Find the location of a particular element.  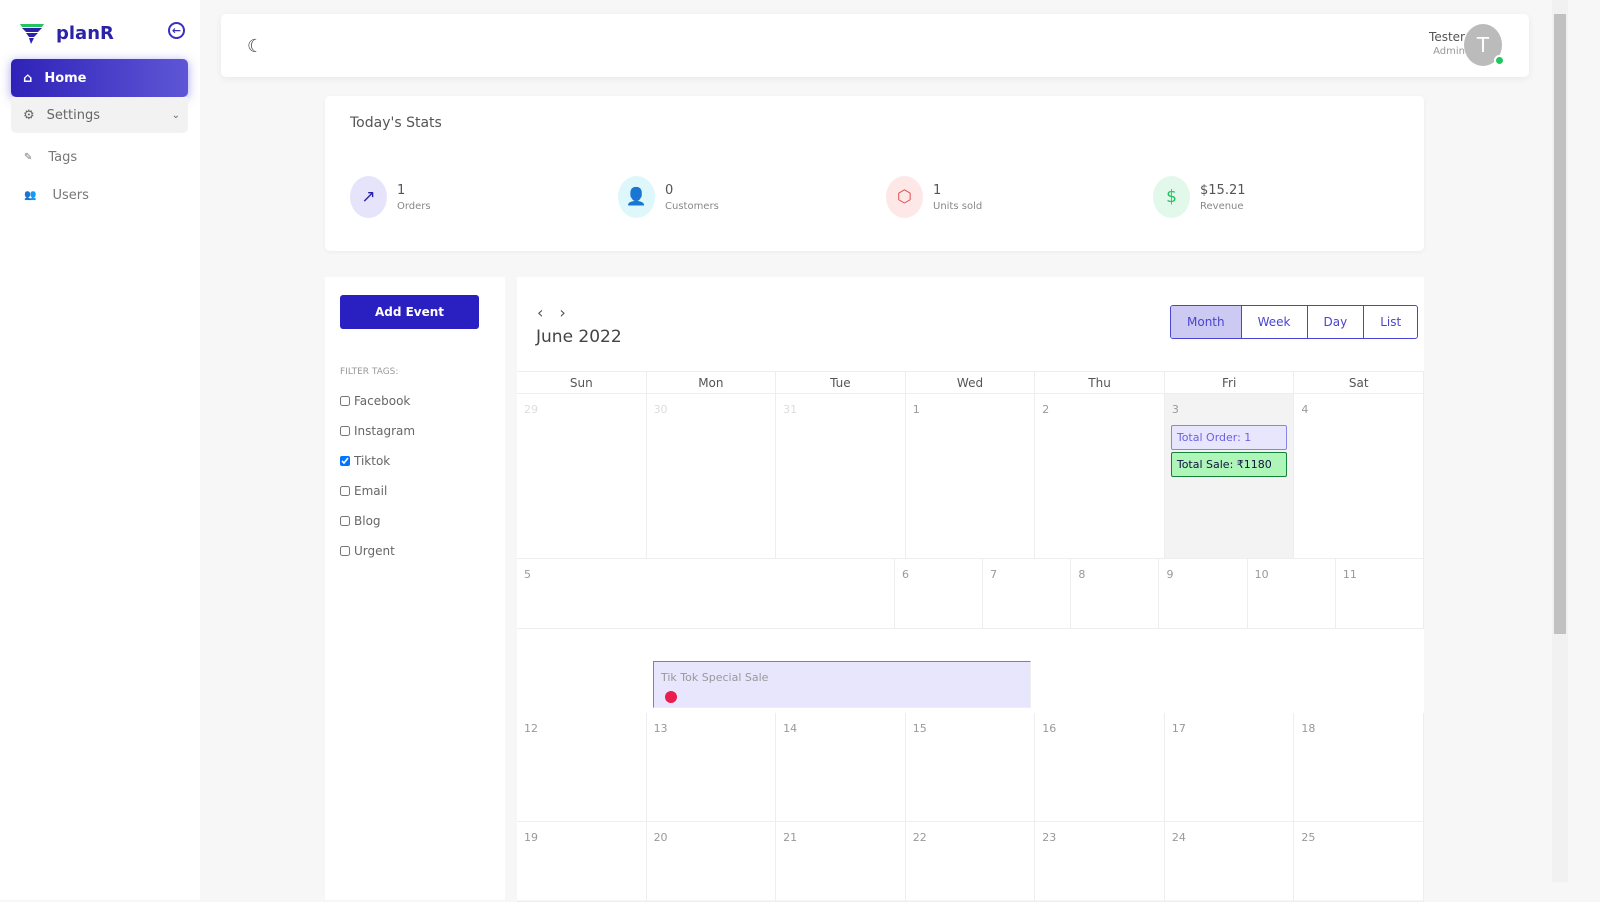

next-month-icon: › is located at coordinates (562, 312).